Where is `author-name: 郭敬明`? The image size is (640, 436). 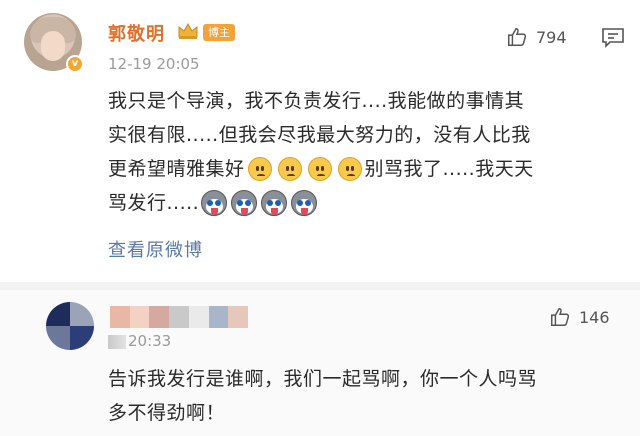 author-name: 郭敬明 is located at coordinates (136, 33).